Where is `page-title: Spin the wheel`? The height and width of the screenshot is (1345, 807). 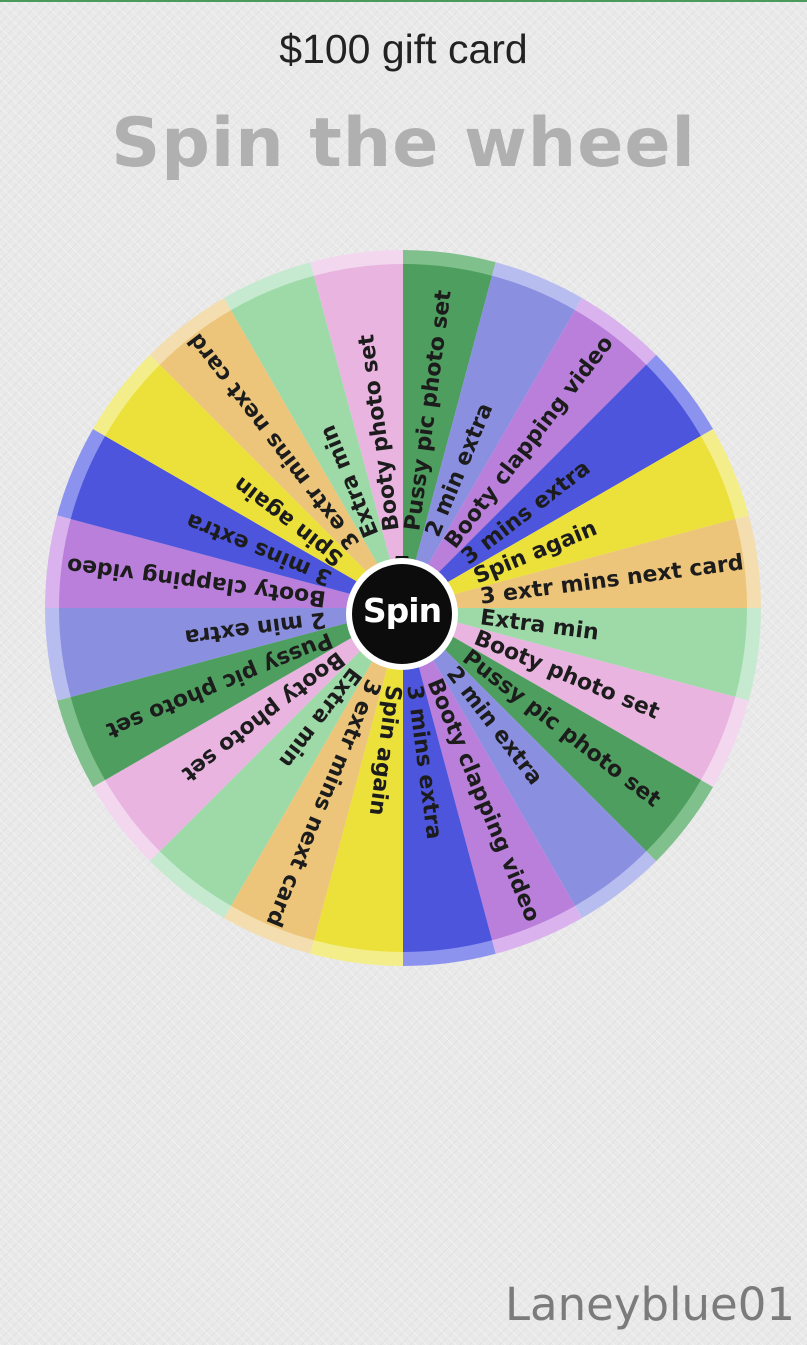
page-title: Spin the wheel is located at coordinates (403, 143).